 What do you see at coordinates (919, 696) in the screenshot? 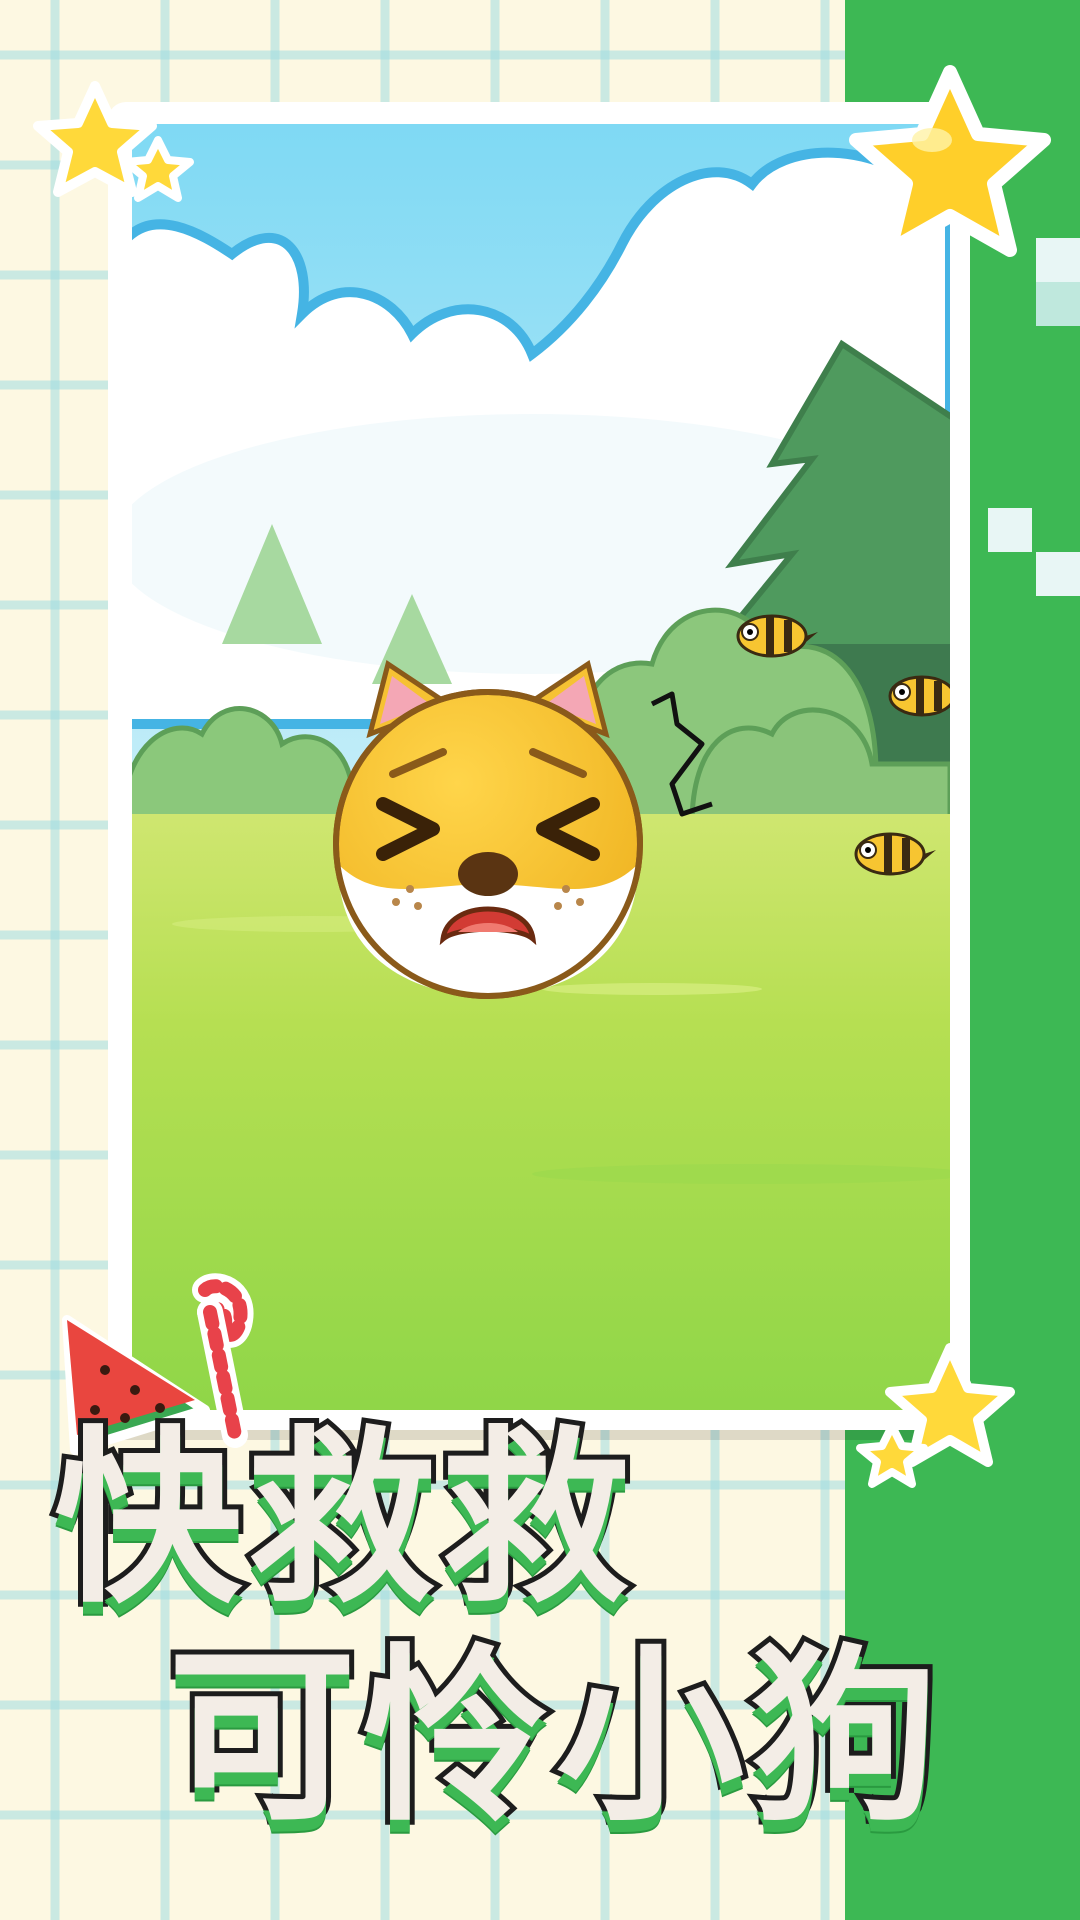
I see `bee-icon` at bounding box center [919, 696].